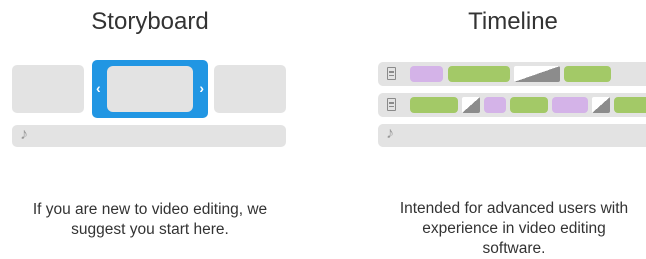 This screenshot has height=259, width=646. Describe the element at coordinates (513, 21) in the screenshot. I see `timeline-title: Timeline` at that location.